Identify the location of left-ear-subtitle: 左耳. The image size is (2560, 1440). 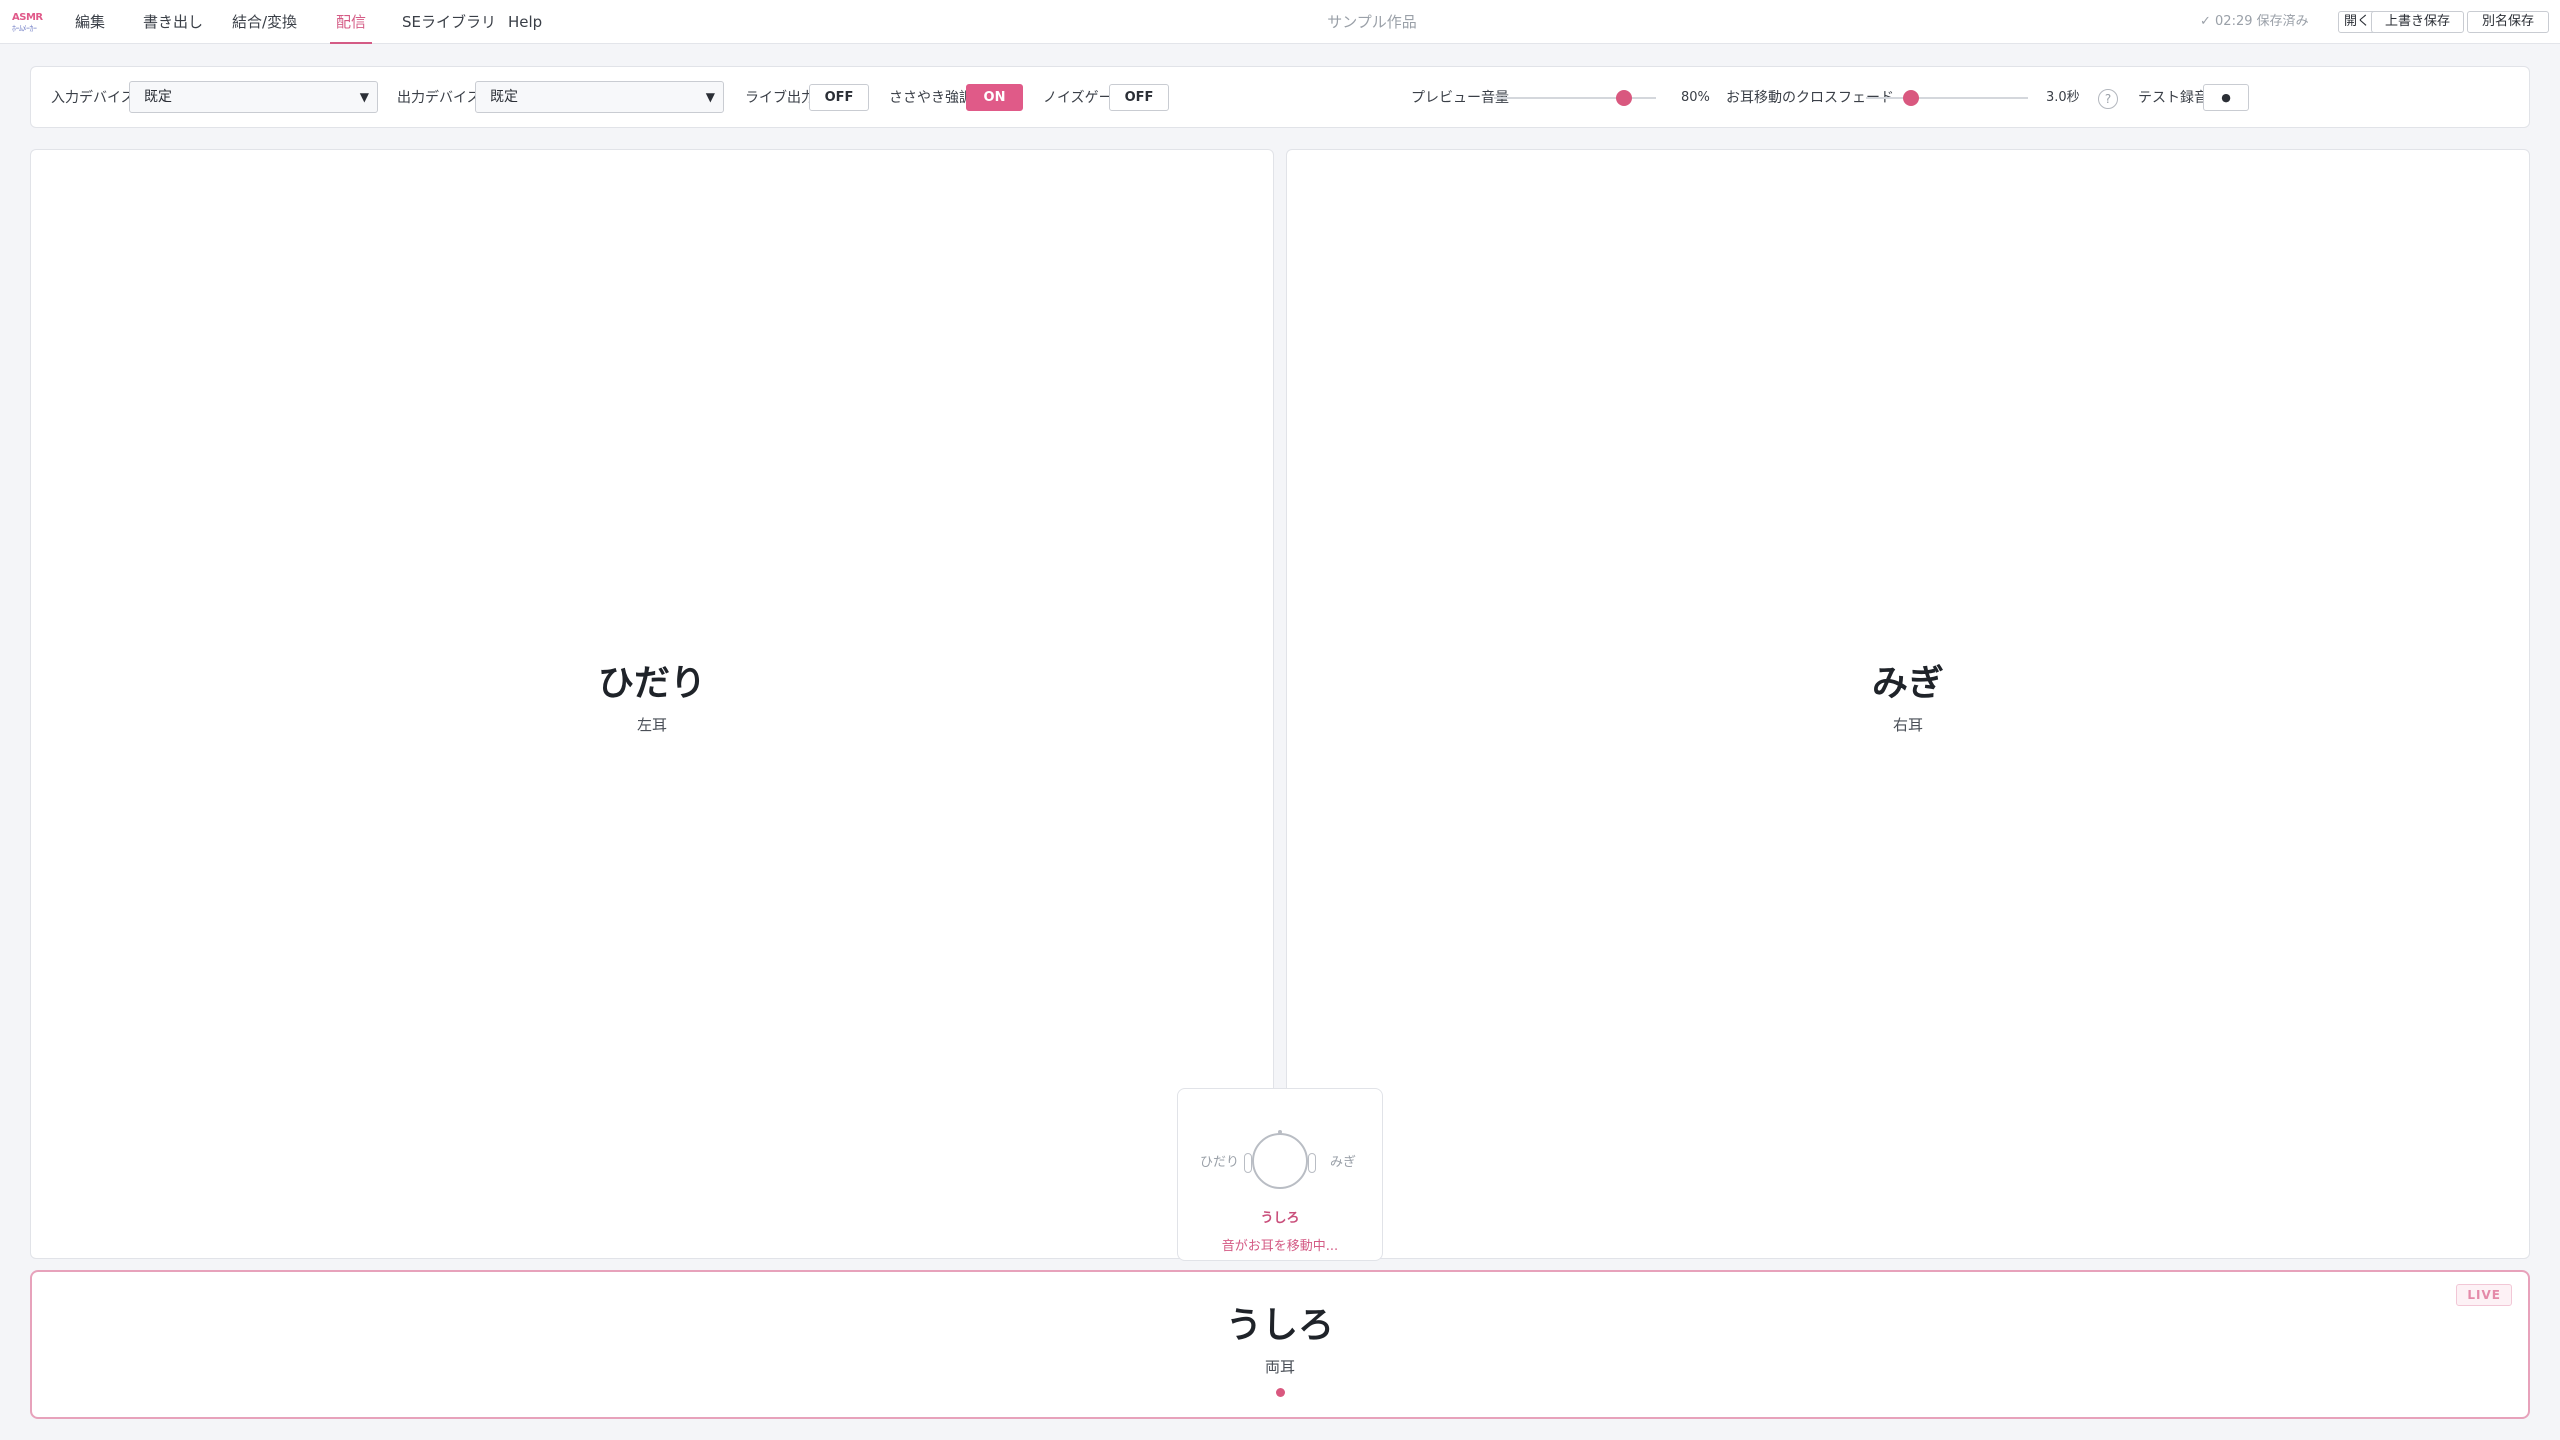
(651, 725).